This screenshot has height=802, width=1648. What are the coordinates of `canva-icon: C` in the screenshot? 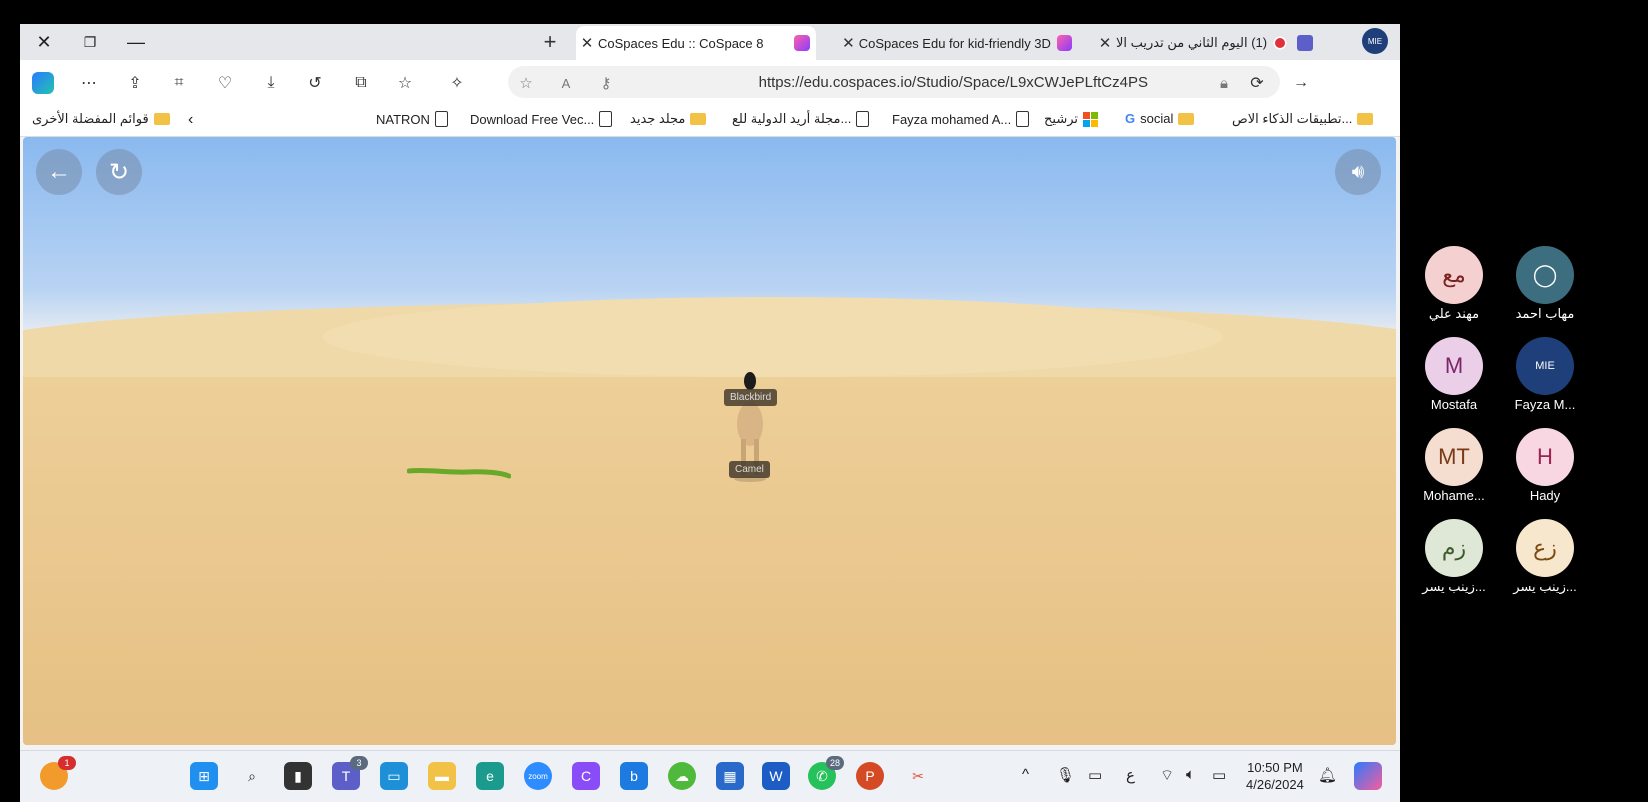 It's located at (586, 776).